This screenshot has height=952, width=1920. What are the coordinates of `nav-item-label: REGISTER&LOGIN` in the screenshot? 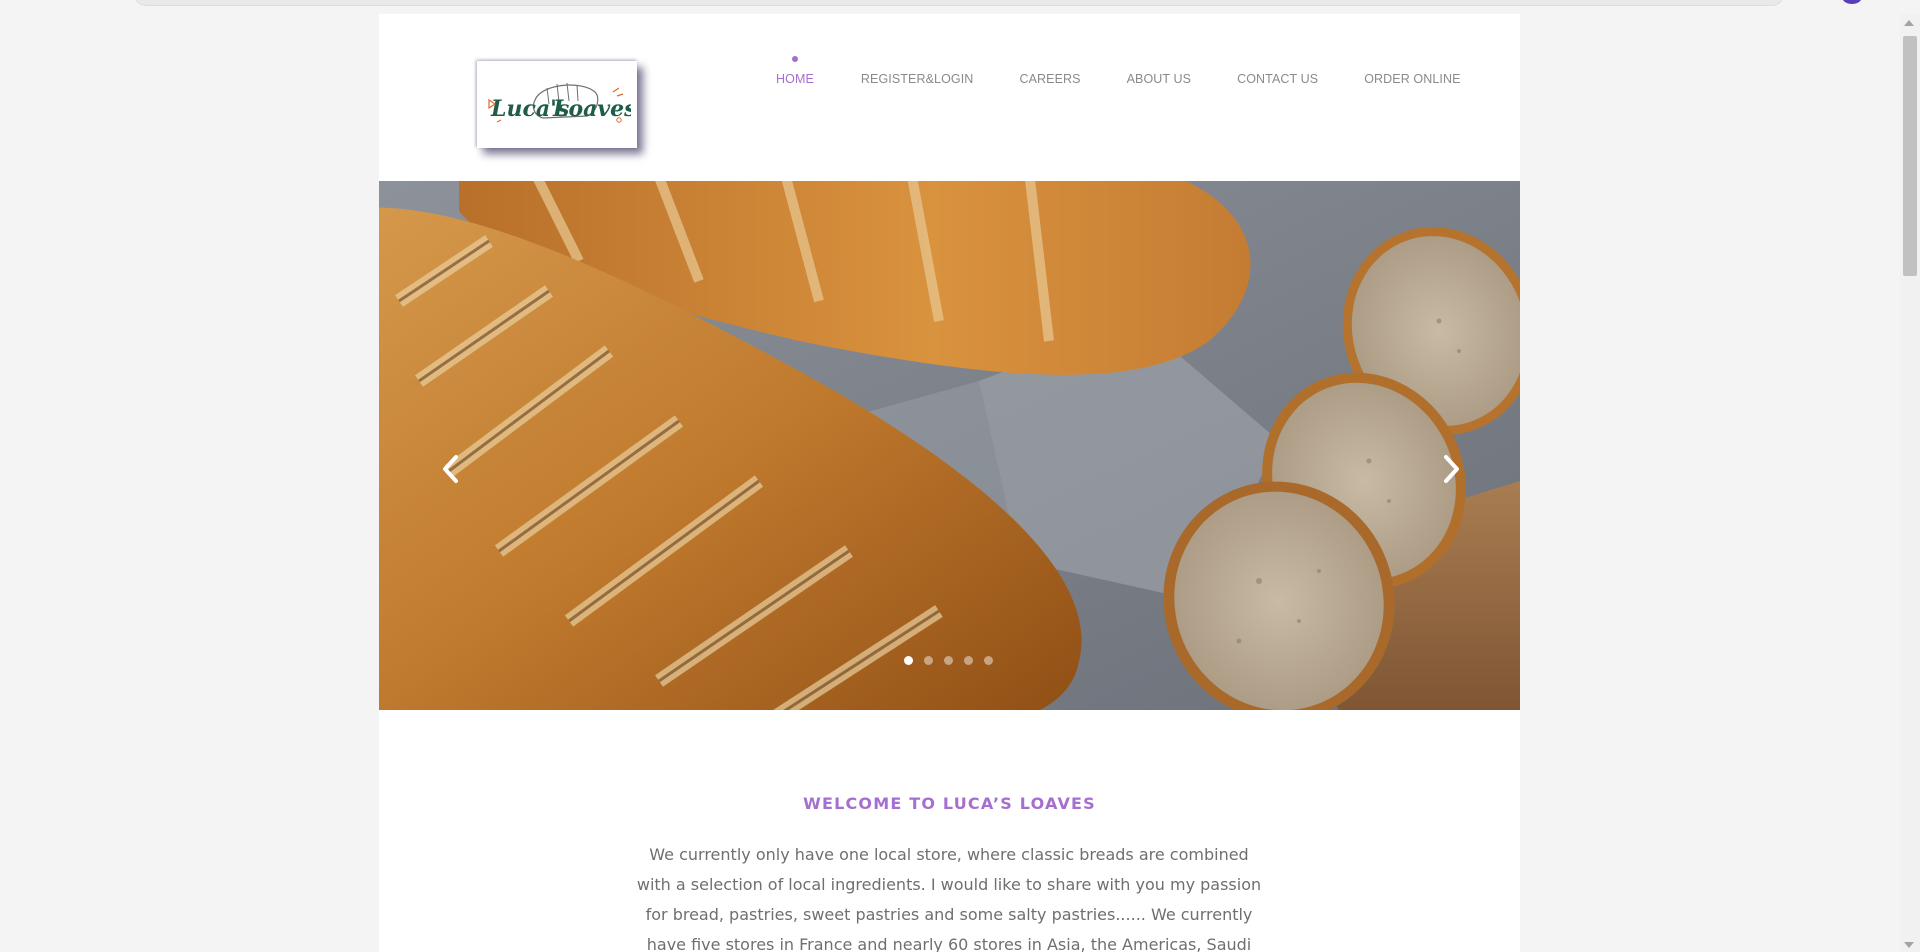 It's located at (917, 79).